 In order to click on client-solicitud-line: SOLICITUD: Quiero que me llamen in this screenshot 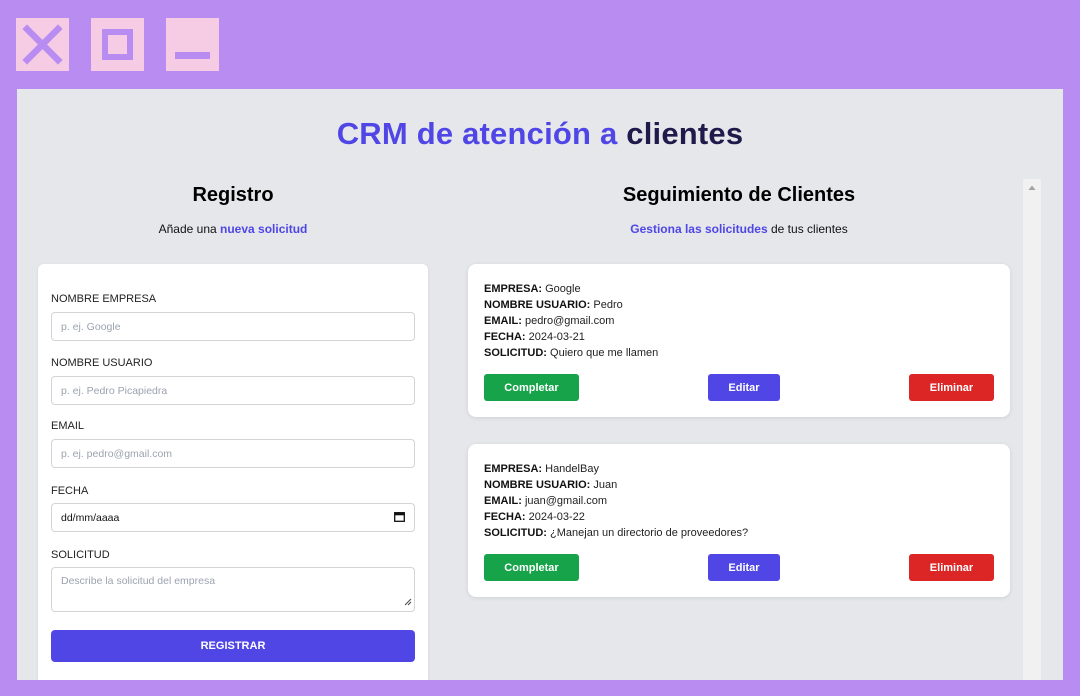, I will do `click(571, 353)`.